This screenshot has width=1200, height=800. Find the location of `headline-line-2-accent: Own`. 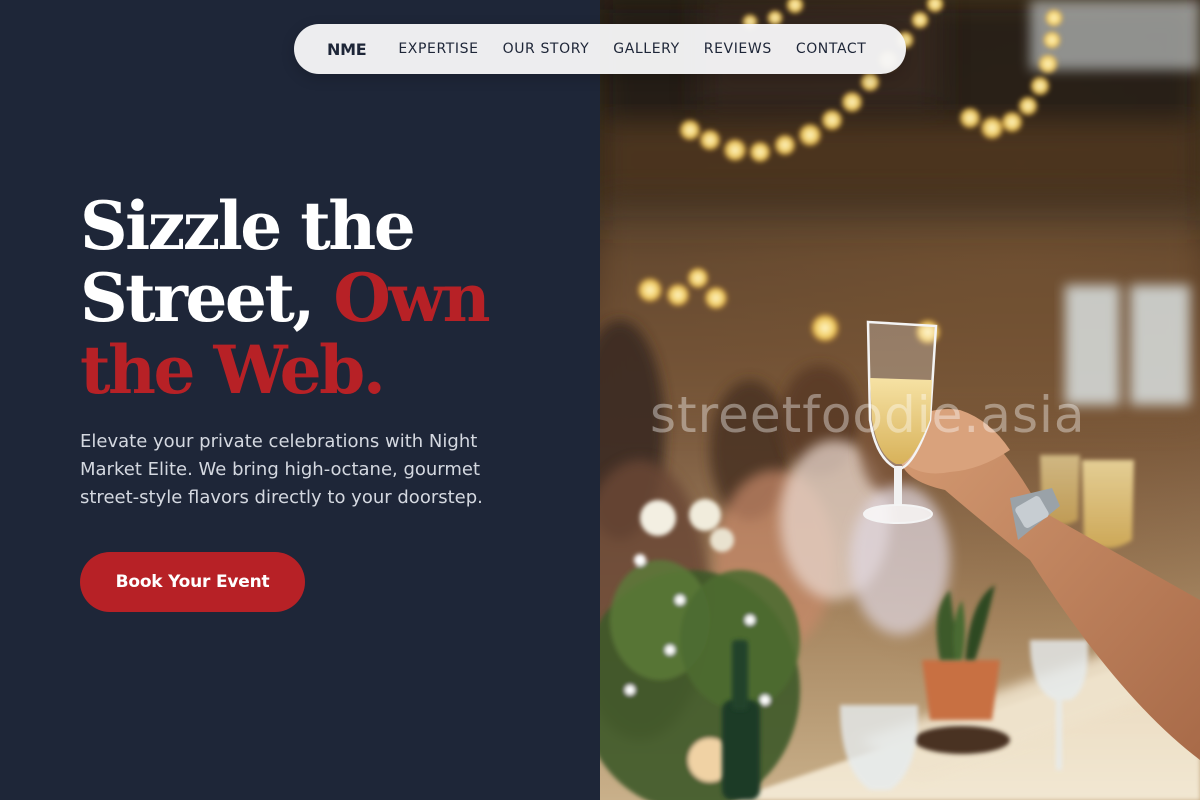

headline-line-2-accent: Own is located at coordinates (411, 298).